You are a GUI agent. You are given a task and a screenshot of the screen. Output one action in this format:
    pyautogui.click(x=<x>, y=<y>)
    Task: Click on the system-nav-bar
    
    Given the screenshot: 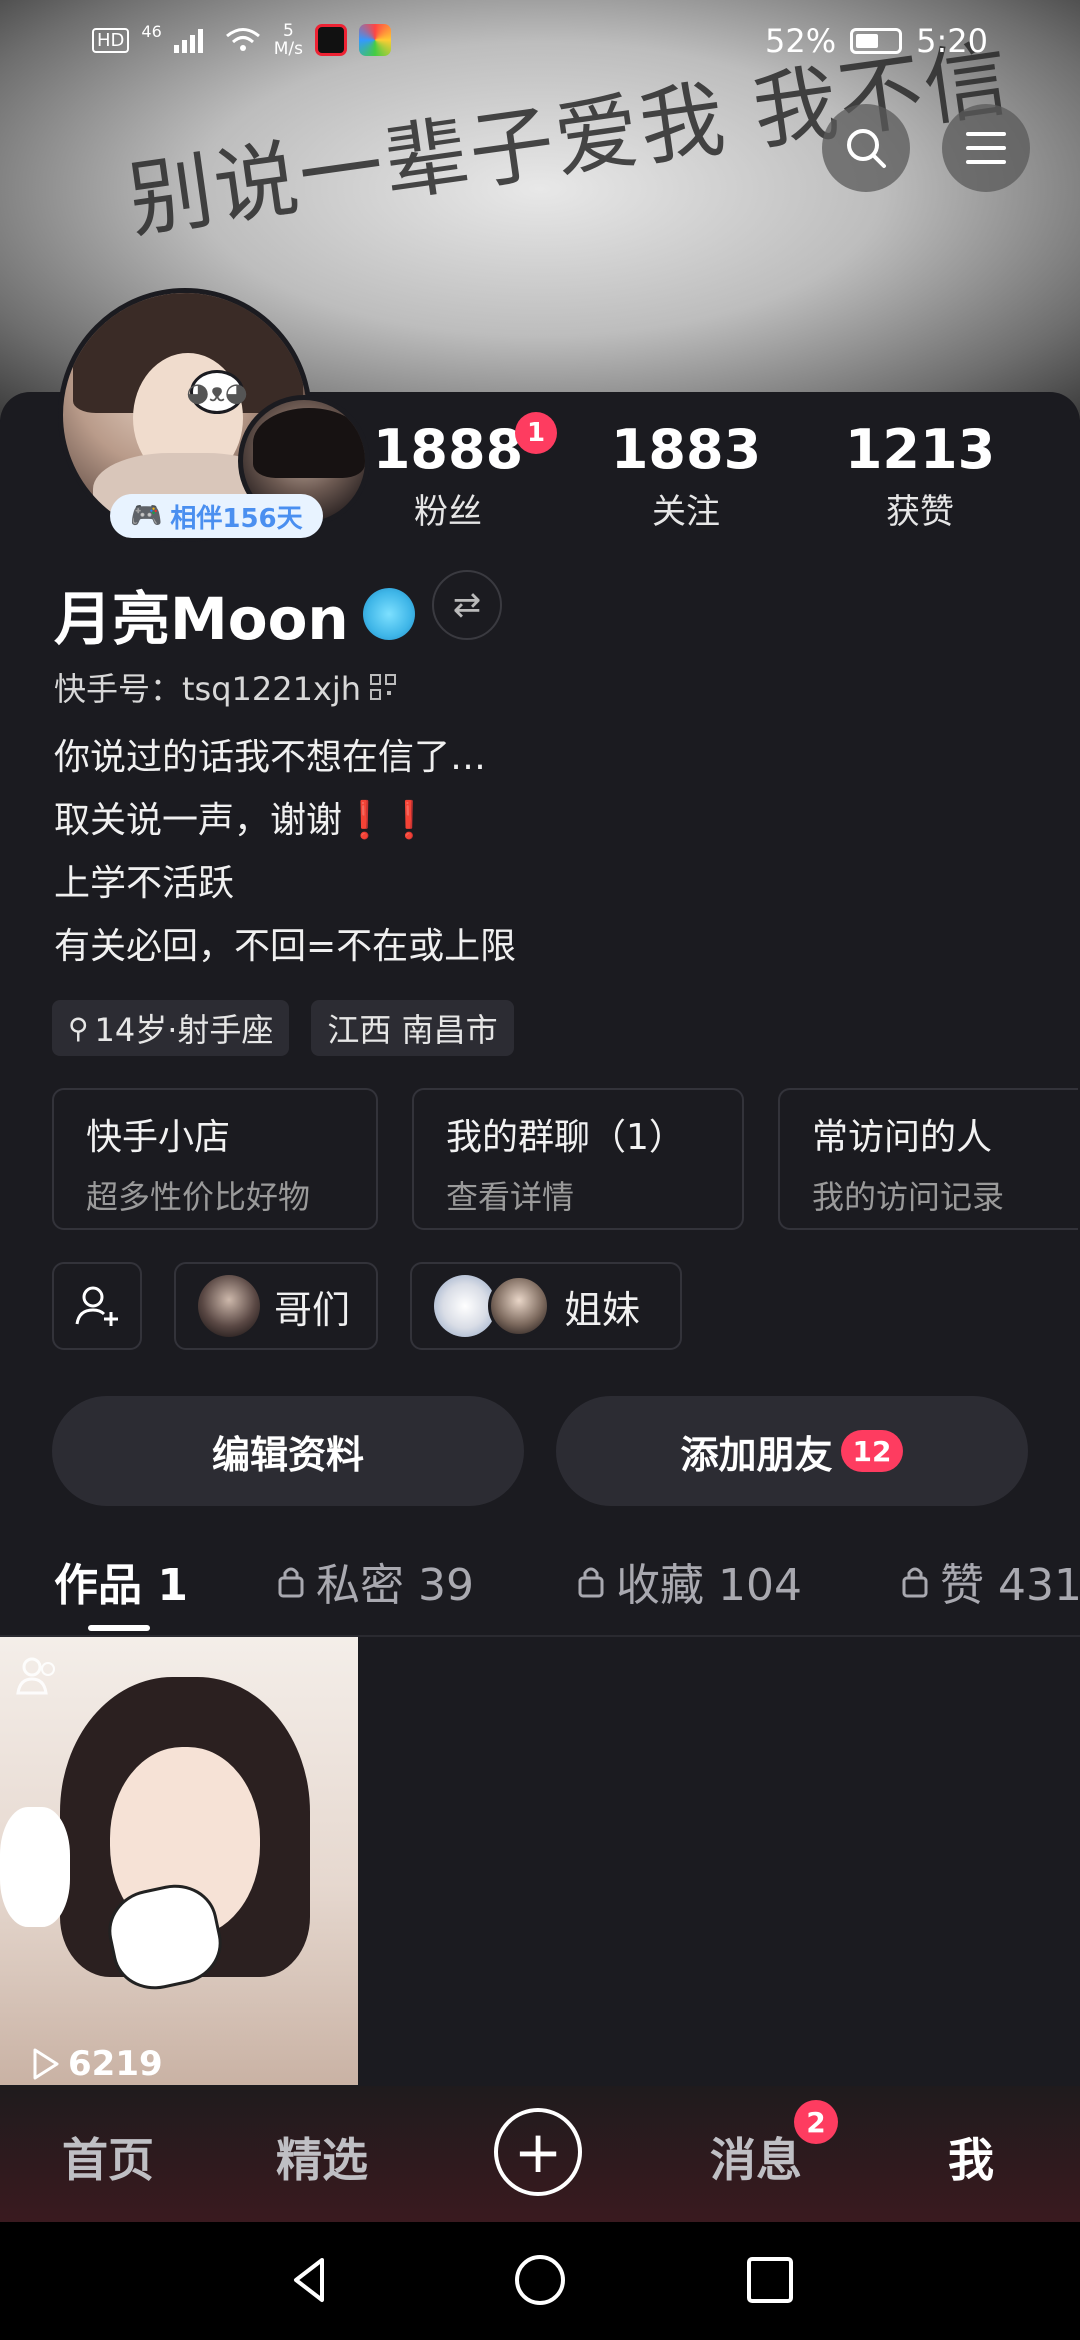 What is the action you would take?
    pyautogui.click(x=540, y=2281)
    